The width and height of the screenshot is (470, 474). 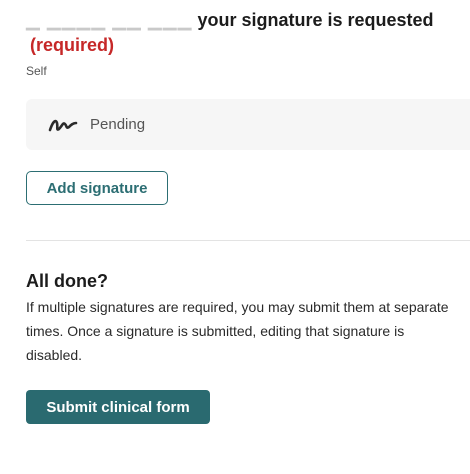 I want to click on submit-clinical-form-button: Submit clinical form, so click(x=118, y=407).